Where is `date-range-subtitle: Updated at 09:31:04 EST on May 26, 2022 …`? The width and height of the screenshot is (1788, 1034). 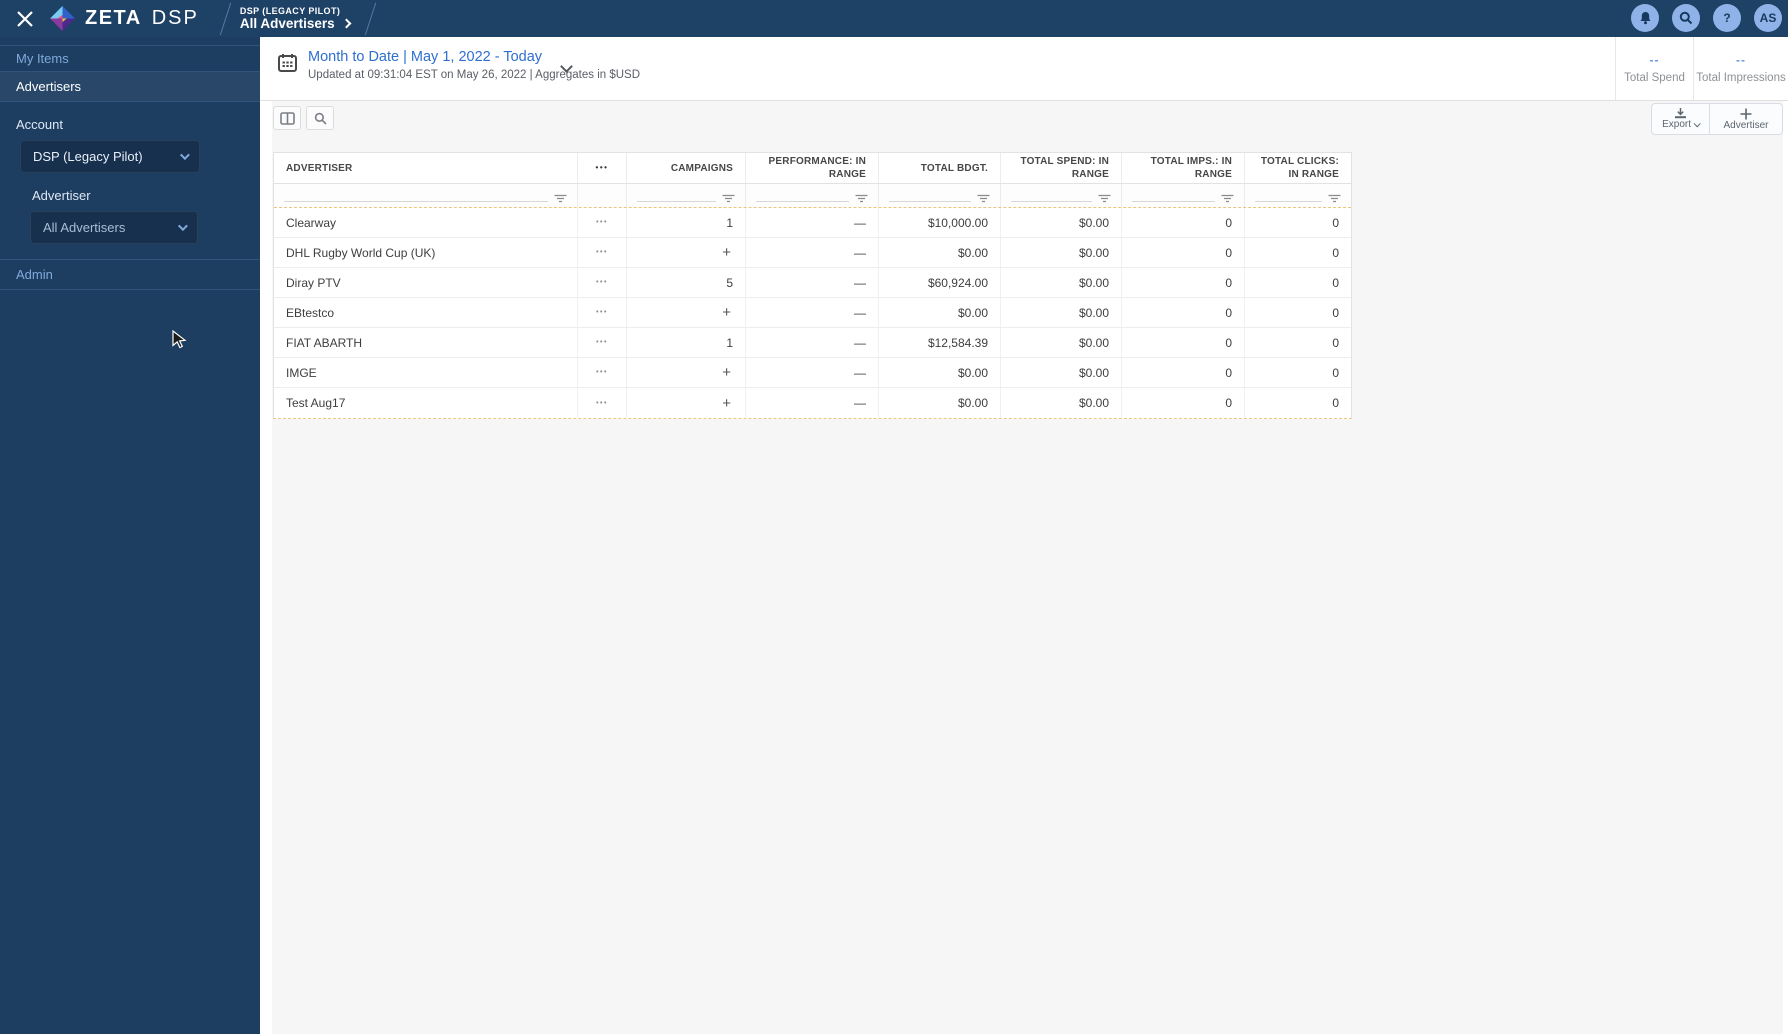
date-range-subtitle: Updated at 09:31:04 EST on May 26, 2022 … is located at coordinates (474, 75).